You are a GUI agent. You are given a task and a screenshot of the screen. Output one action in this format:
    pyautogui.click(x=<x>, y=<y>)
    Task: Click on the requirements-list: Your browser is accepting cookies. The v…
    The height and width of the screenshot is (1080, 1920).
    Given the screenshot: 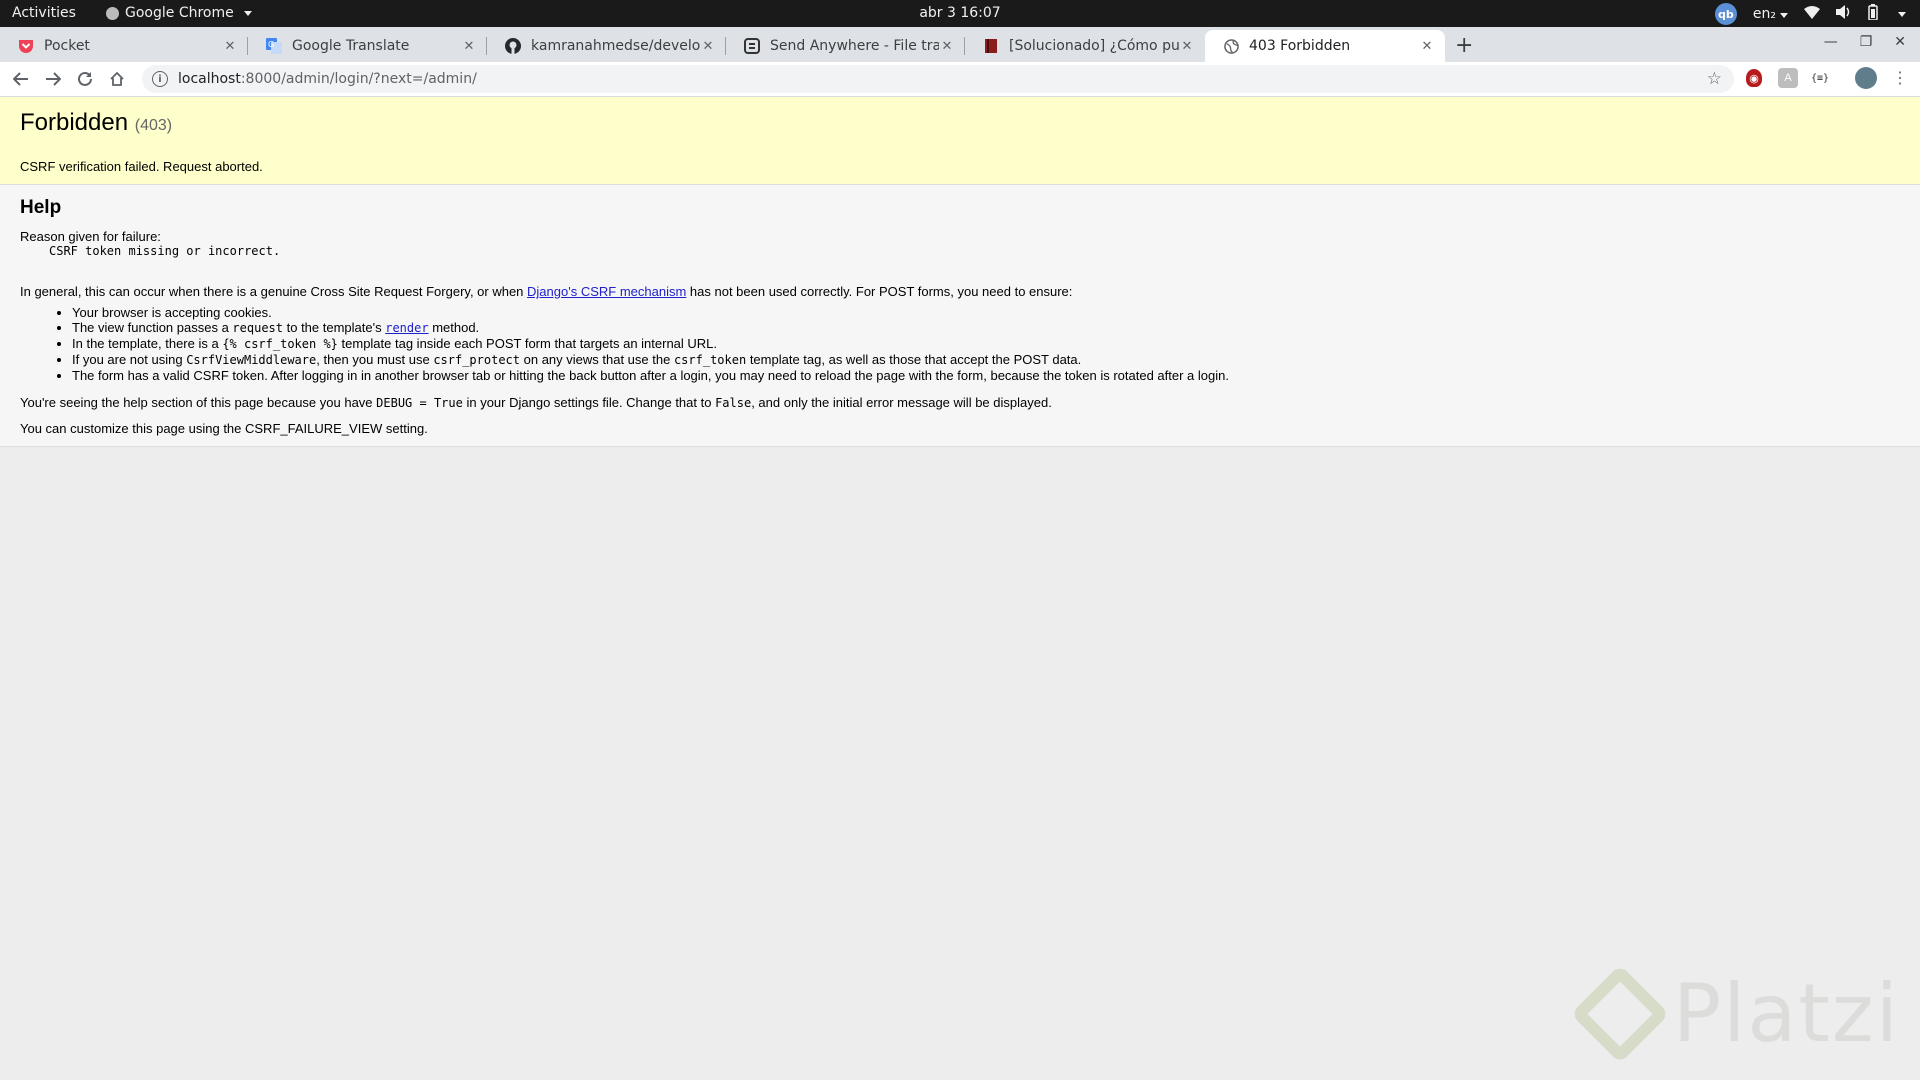 What is the action you would take?
    pyautogui.click(x=960, y=344)
    